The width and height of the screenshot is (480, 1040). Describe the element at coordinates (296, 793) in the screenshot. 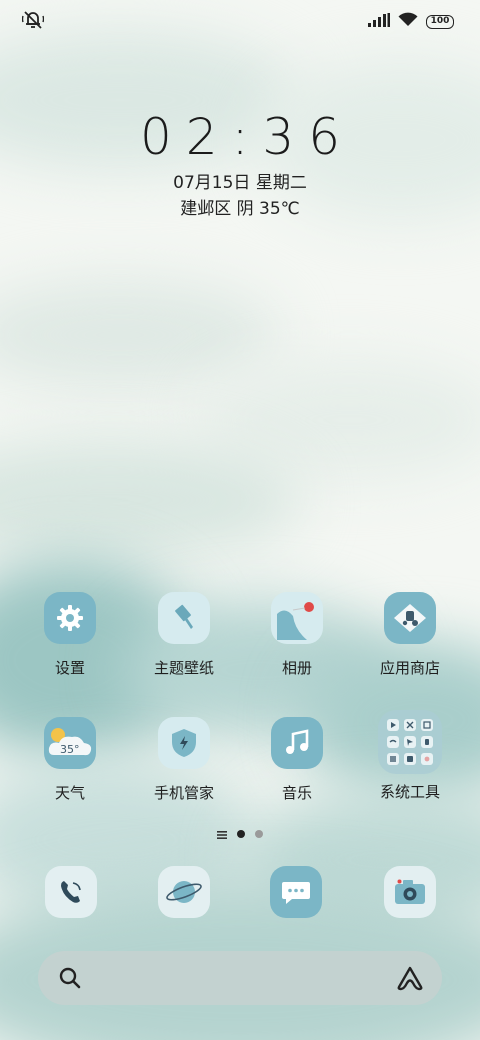

I see `app-label: 音乐` at that location.